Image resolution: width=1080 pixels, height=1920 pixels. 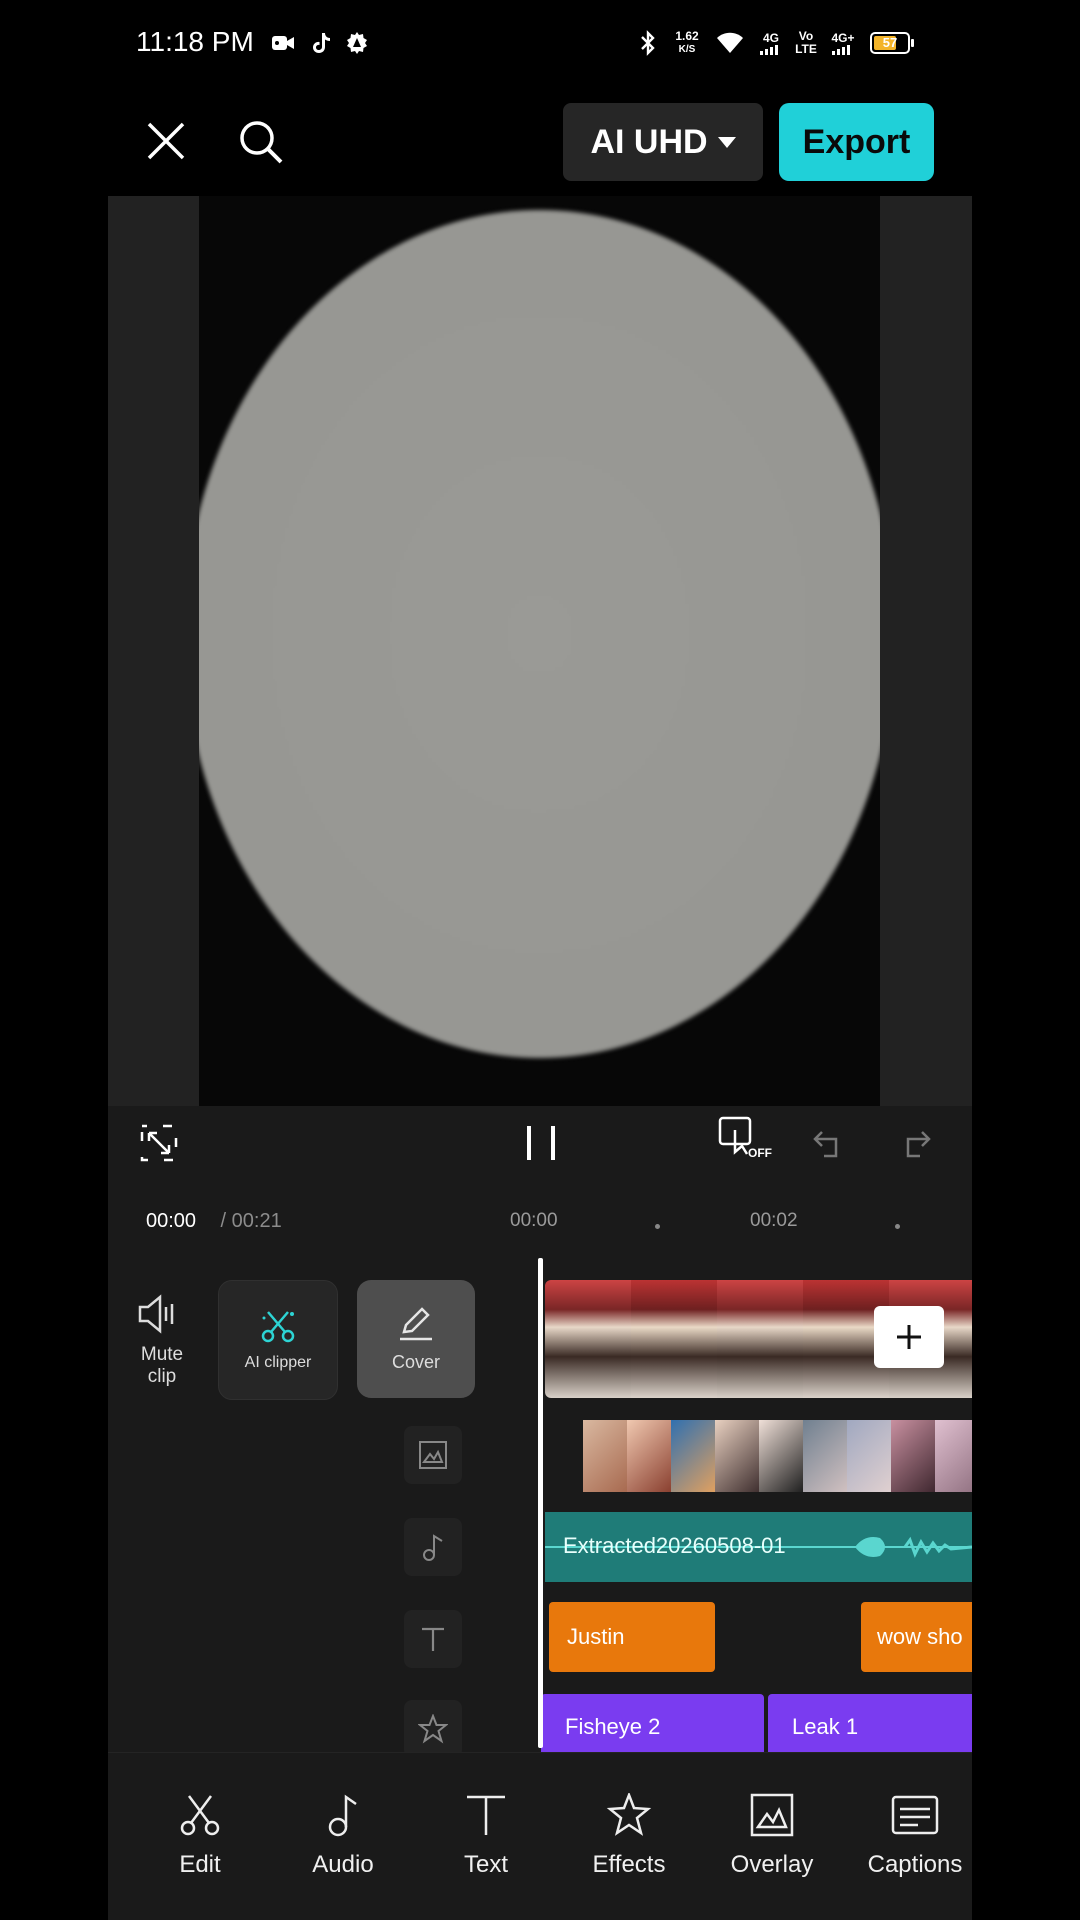 I want to click on audio-track-button, so click(x=433, y=1547).